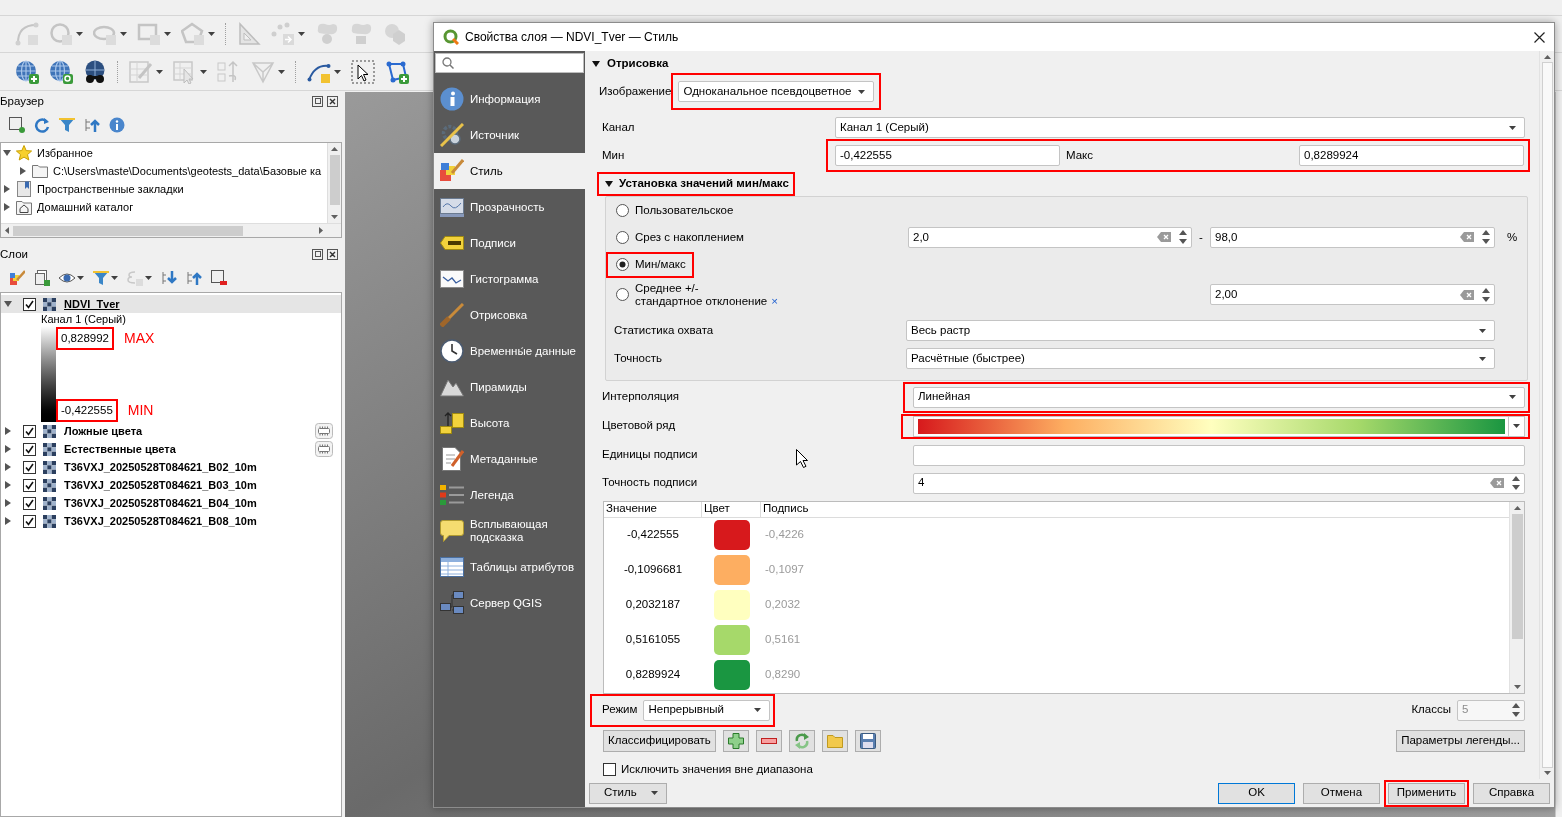 Image resolution: width=1562 pixels, height=817 pixels. Describe the element at coordinates (1256, 793) in the screenshot. I see `dialog-button: OK` at that location.